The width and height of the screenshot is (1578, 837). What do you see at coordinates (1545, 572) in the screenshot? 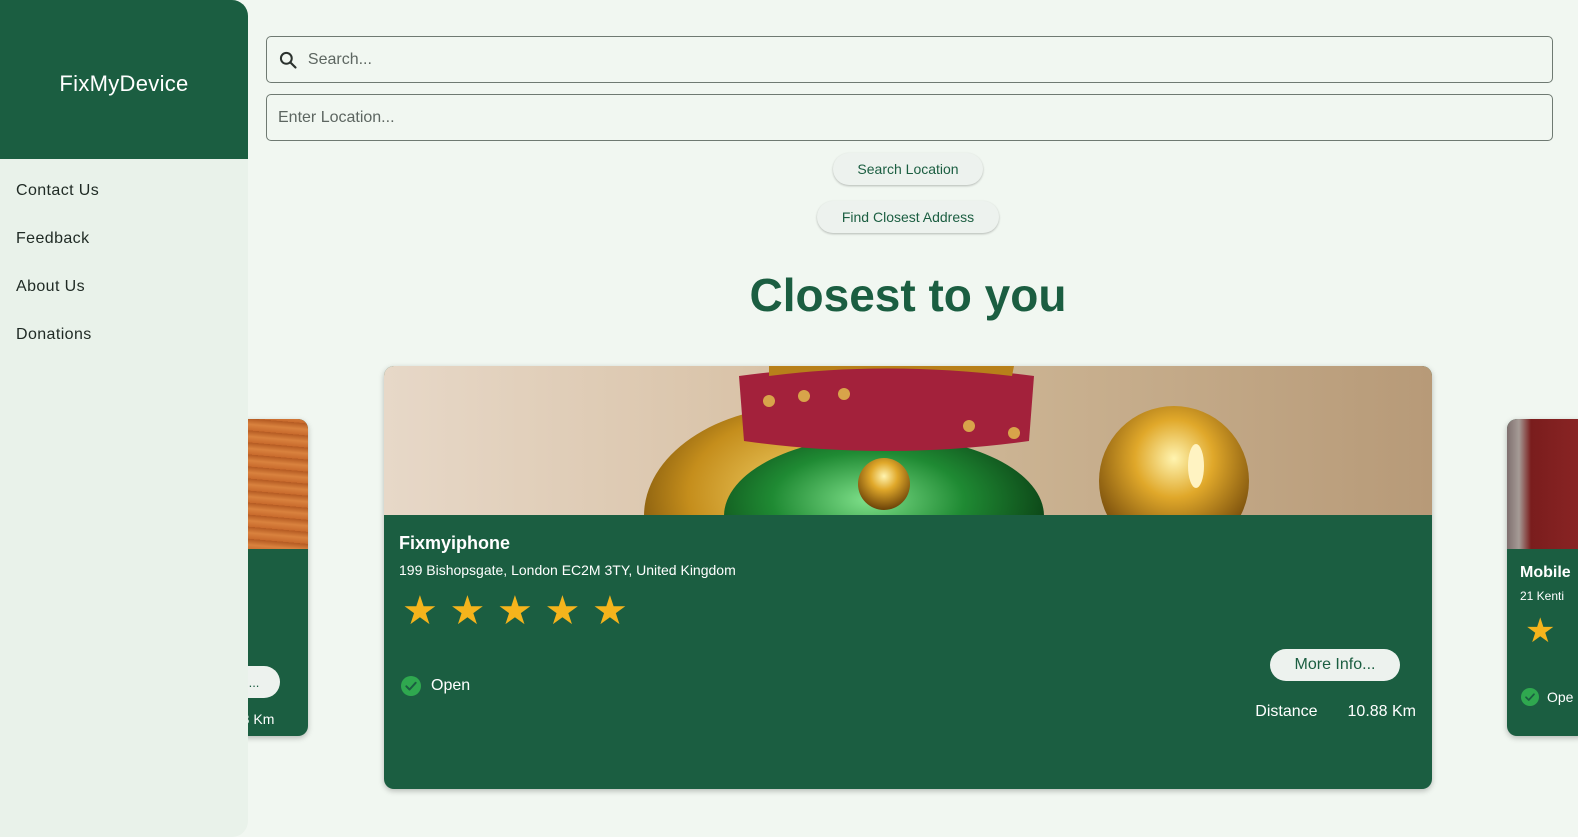
I see `shop-name: Mobile` at bounding box center [1545, 572].